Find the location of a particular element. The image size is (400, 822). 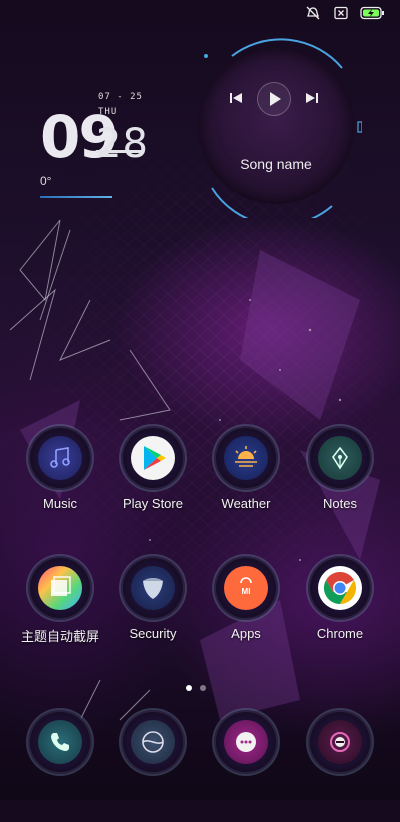

app-chrome: Chrome is located at coordinates (340, 613).